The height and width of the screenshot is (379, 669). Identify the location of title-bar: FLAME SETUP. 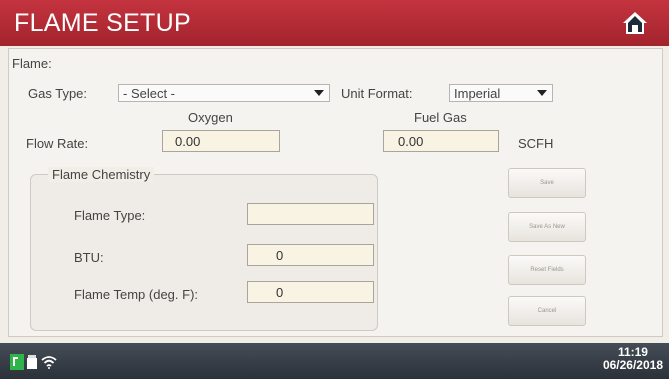
(334, 23).